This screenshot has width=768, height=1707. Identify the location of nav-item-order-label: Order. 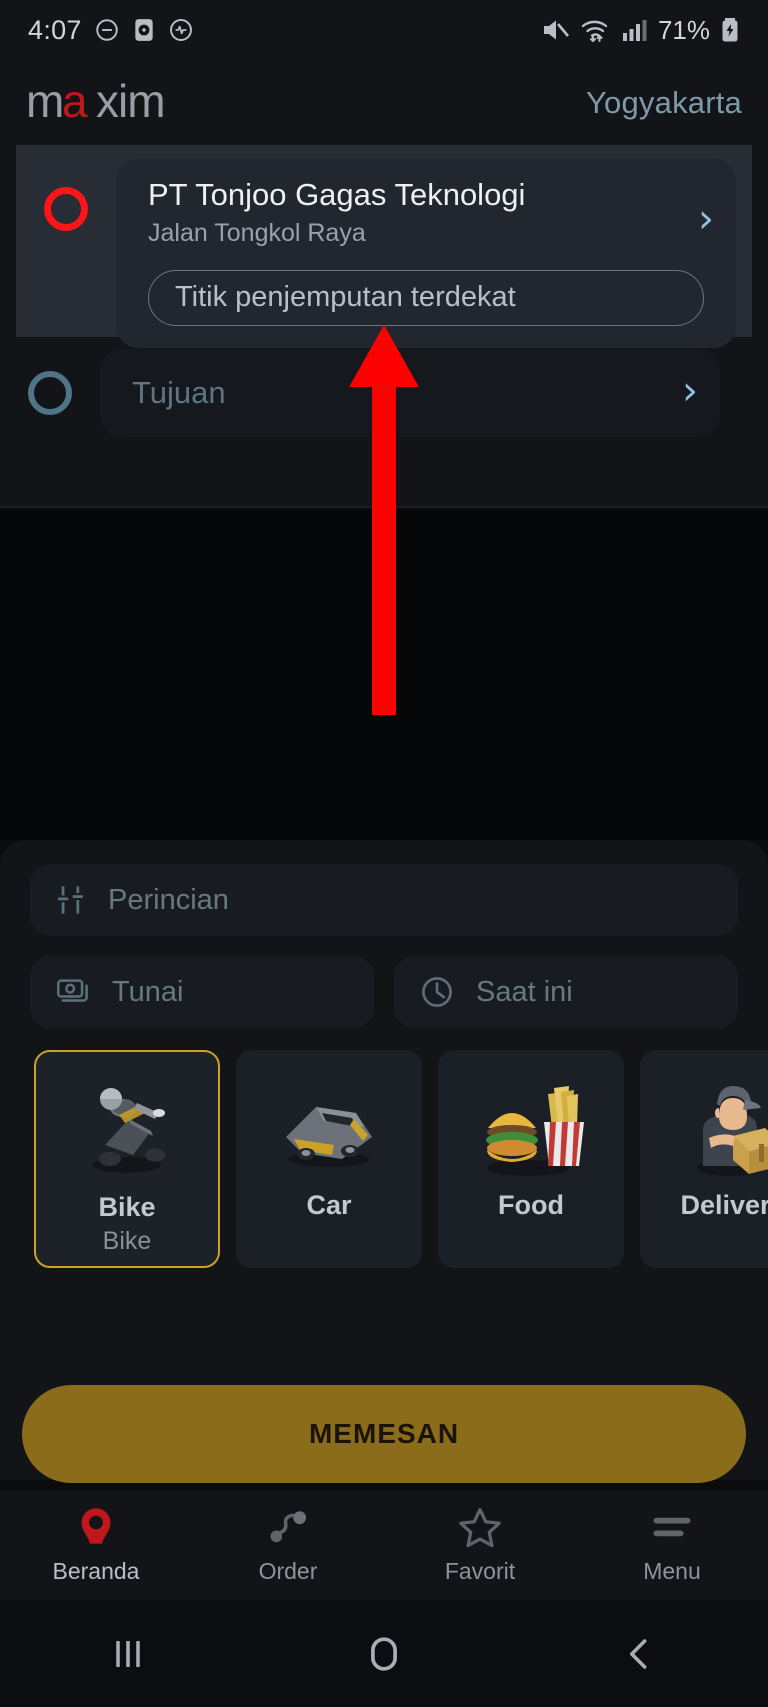
(288, 1570).